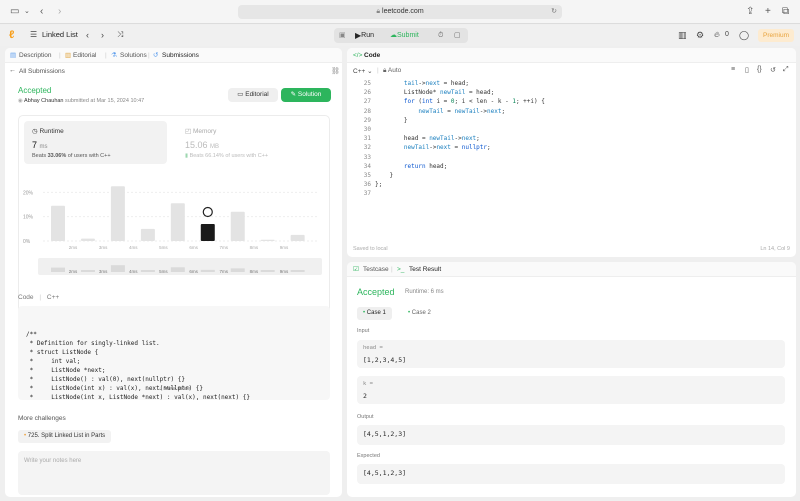 The image size is (800, 501). Describe the element at coordinates (436, 83) in the screenshot. I see `code-line: tail->next = head;` at that location.